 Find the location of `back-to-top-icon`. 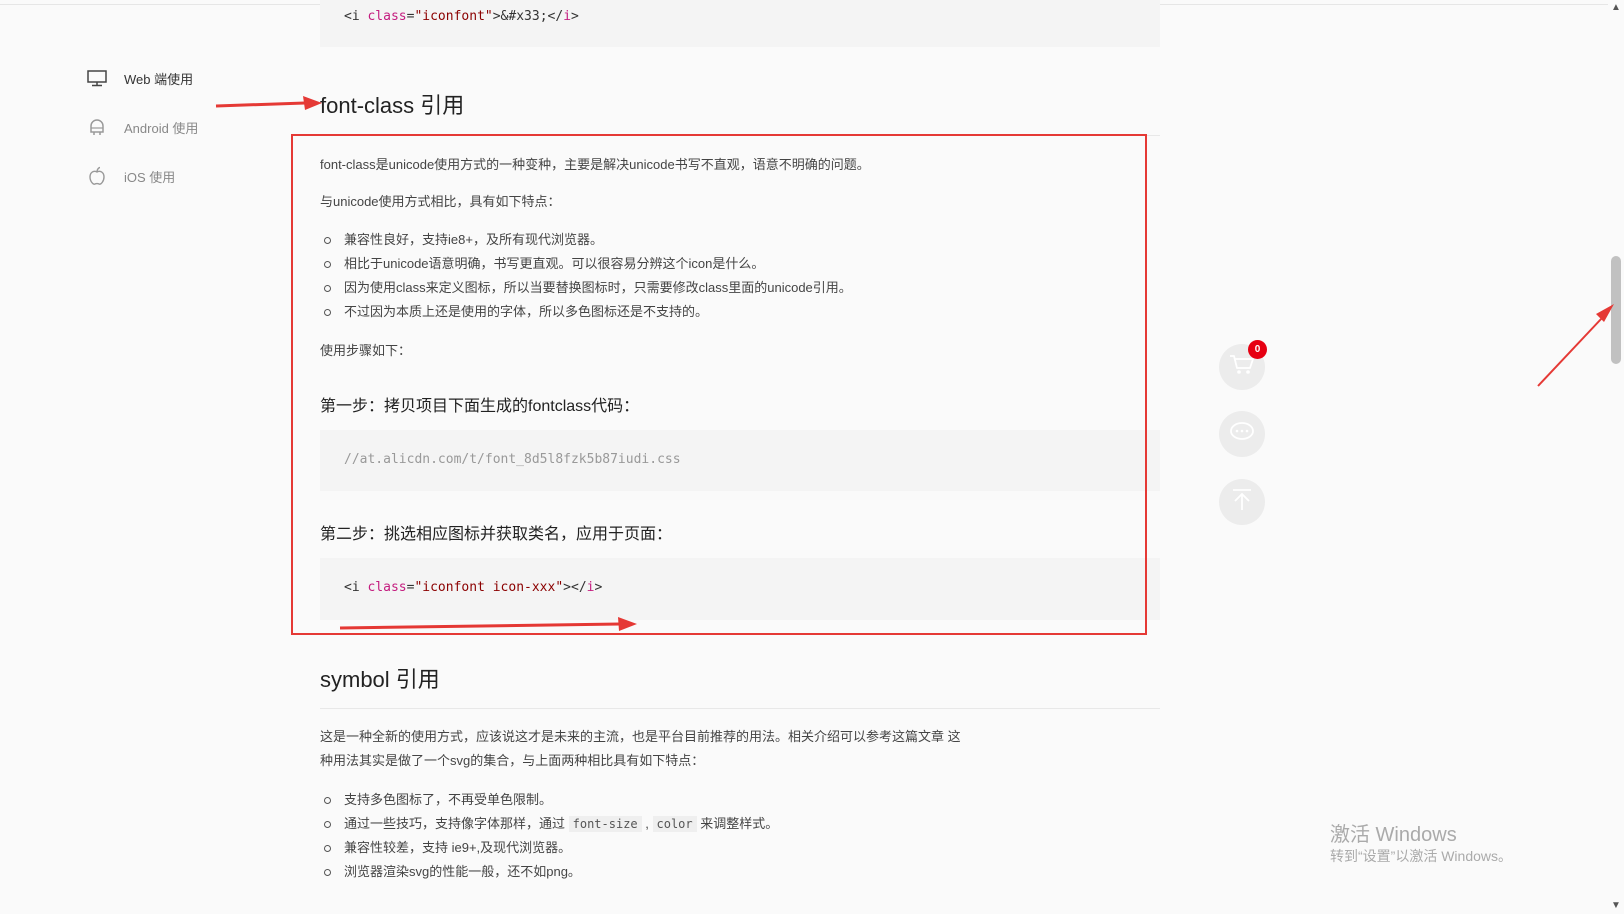

back-to-top-icon is located at coordinates (1242, 502).